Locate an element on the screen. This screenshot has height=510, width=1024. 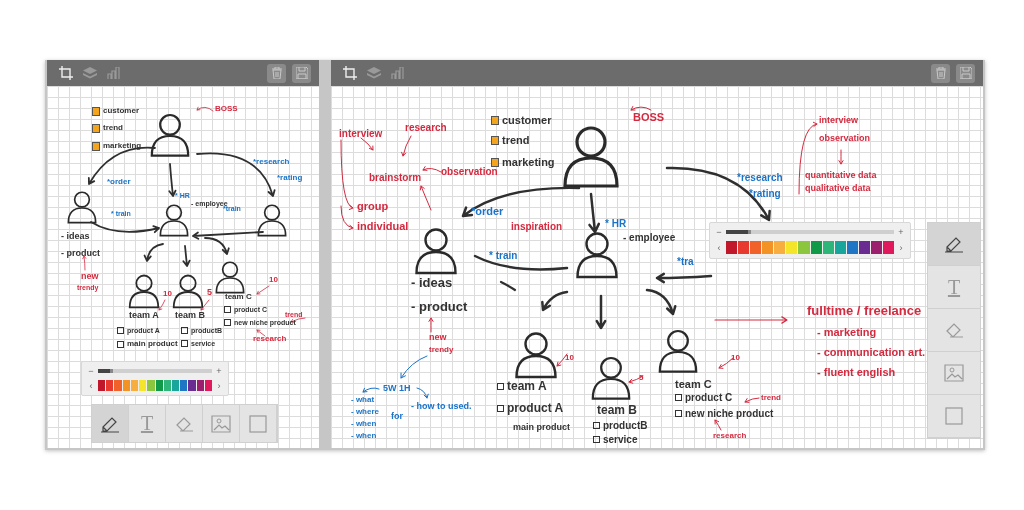
square-icon is located at coordinates (258, 423).